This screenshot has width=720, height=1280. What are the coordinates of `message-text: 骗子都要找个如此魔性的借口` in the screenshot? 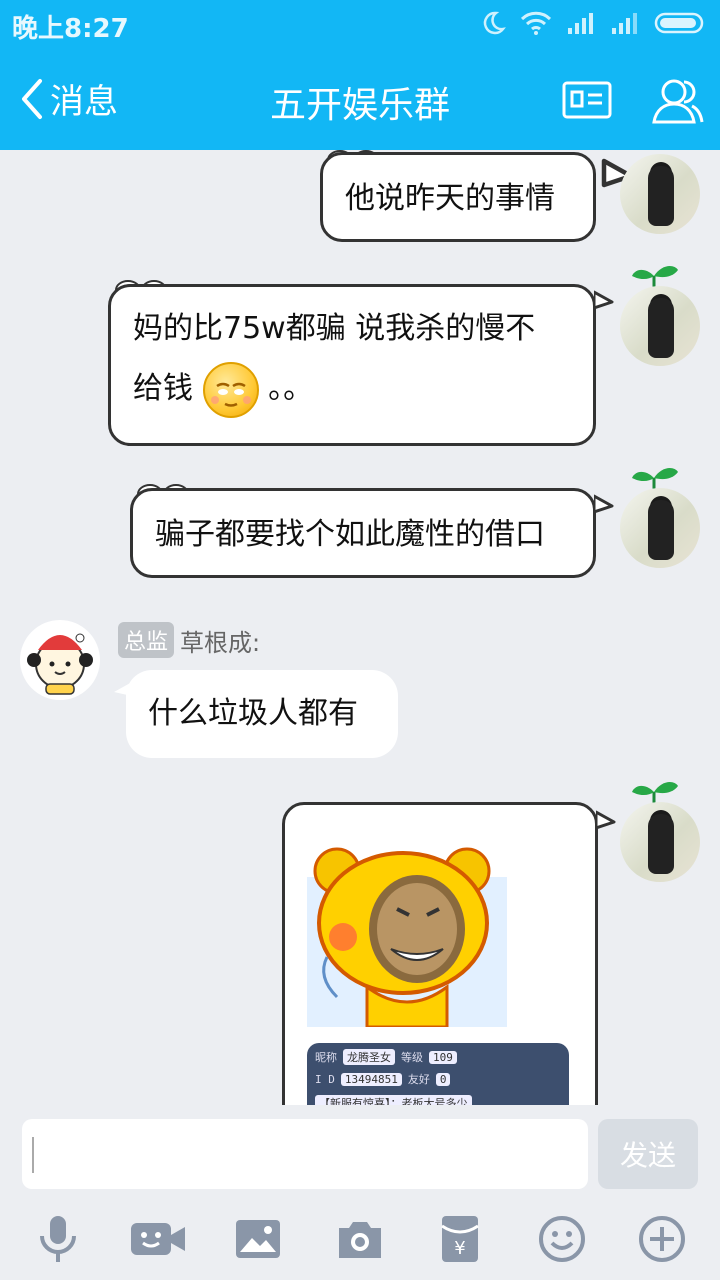 It's located at (350, 534).